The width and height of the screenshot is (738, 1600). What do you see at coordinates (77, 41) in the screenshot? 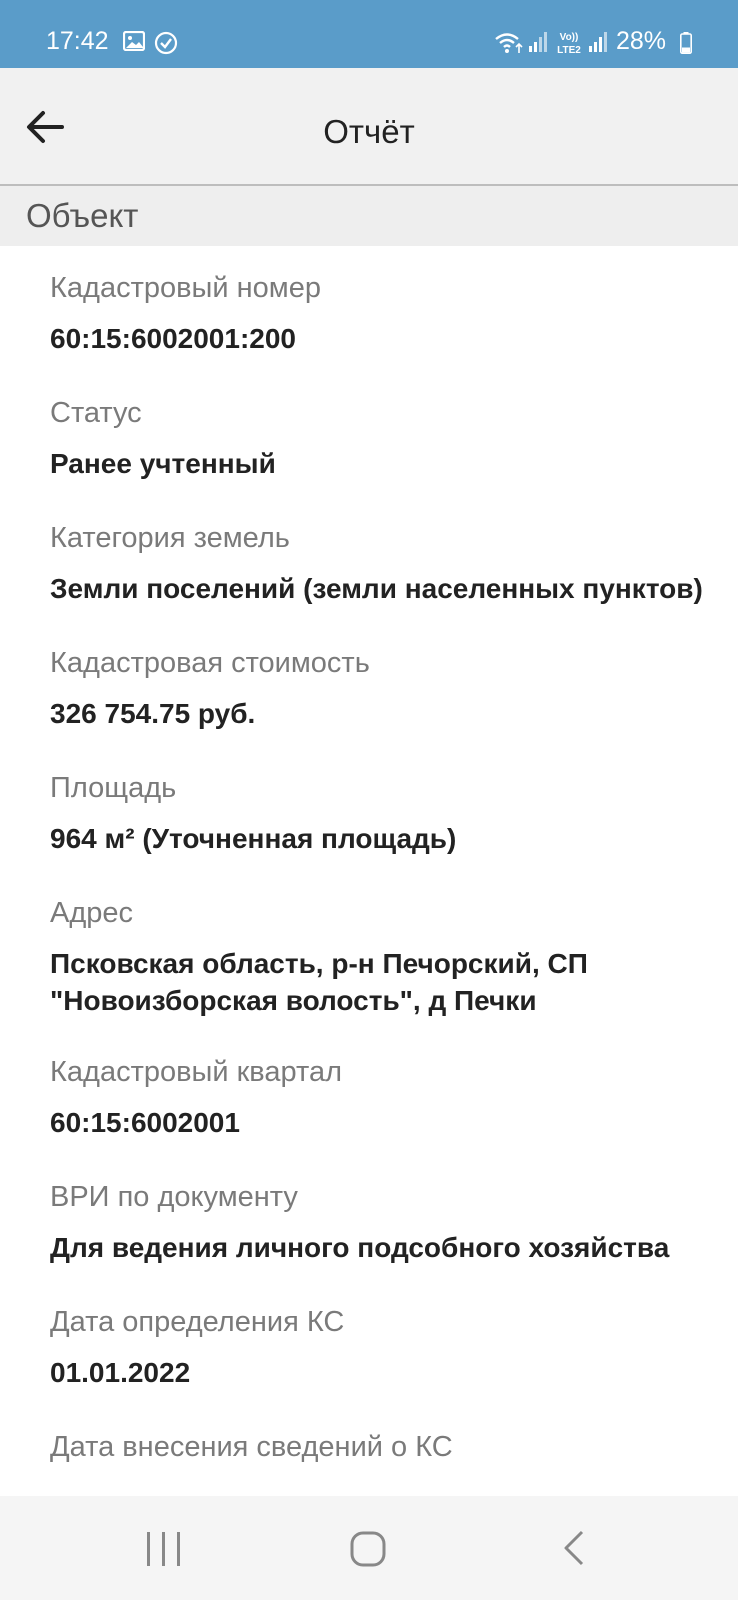
I see `clock: 17:42` at bounding box center [77, 41].